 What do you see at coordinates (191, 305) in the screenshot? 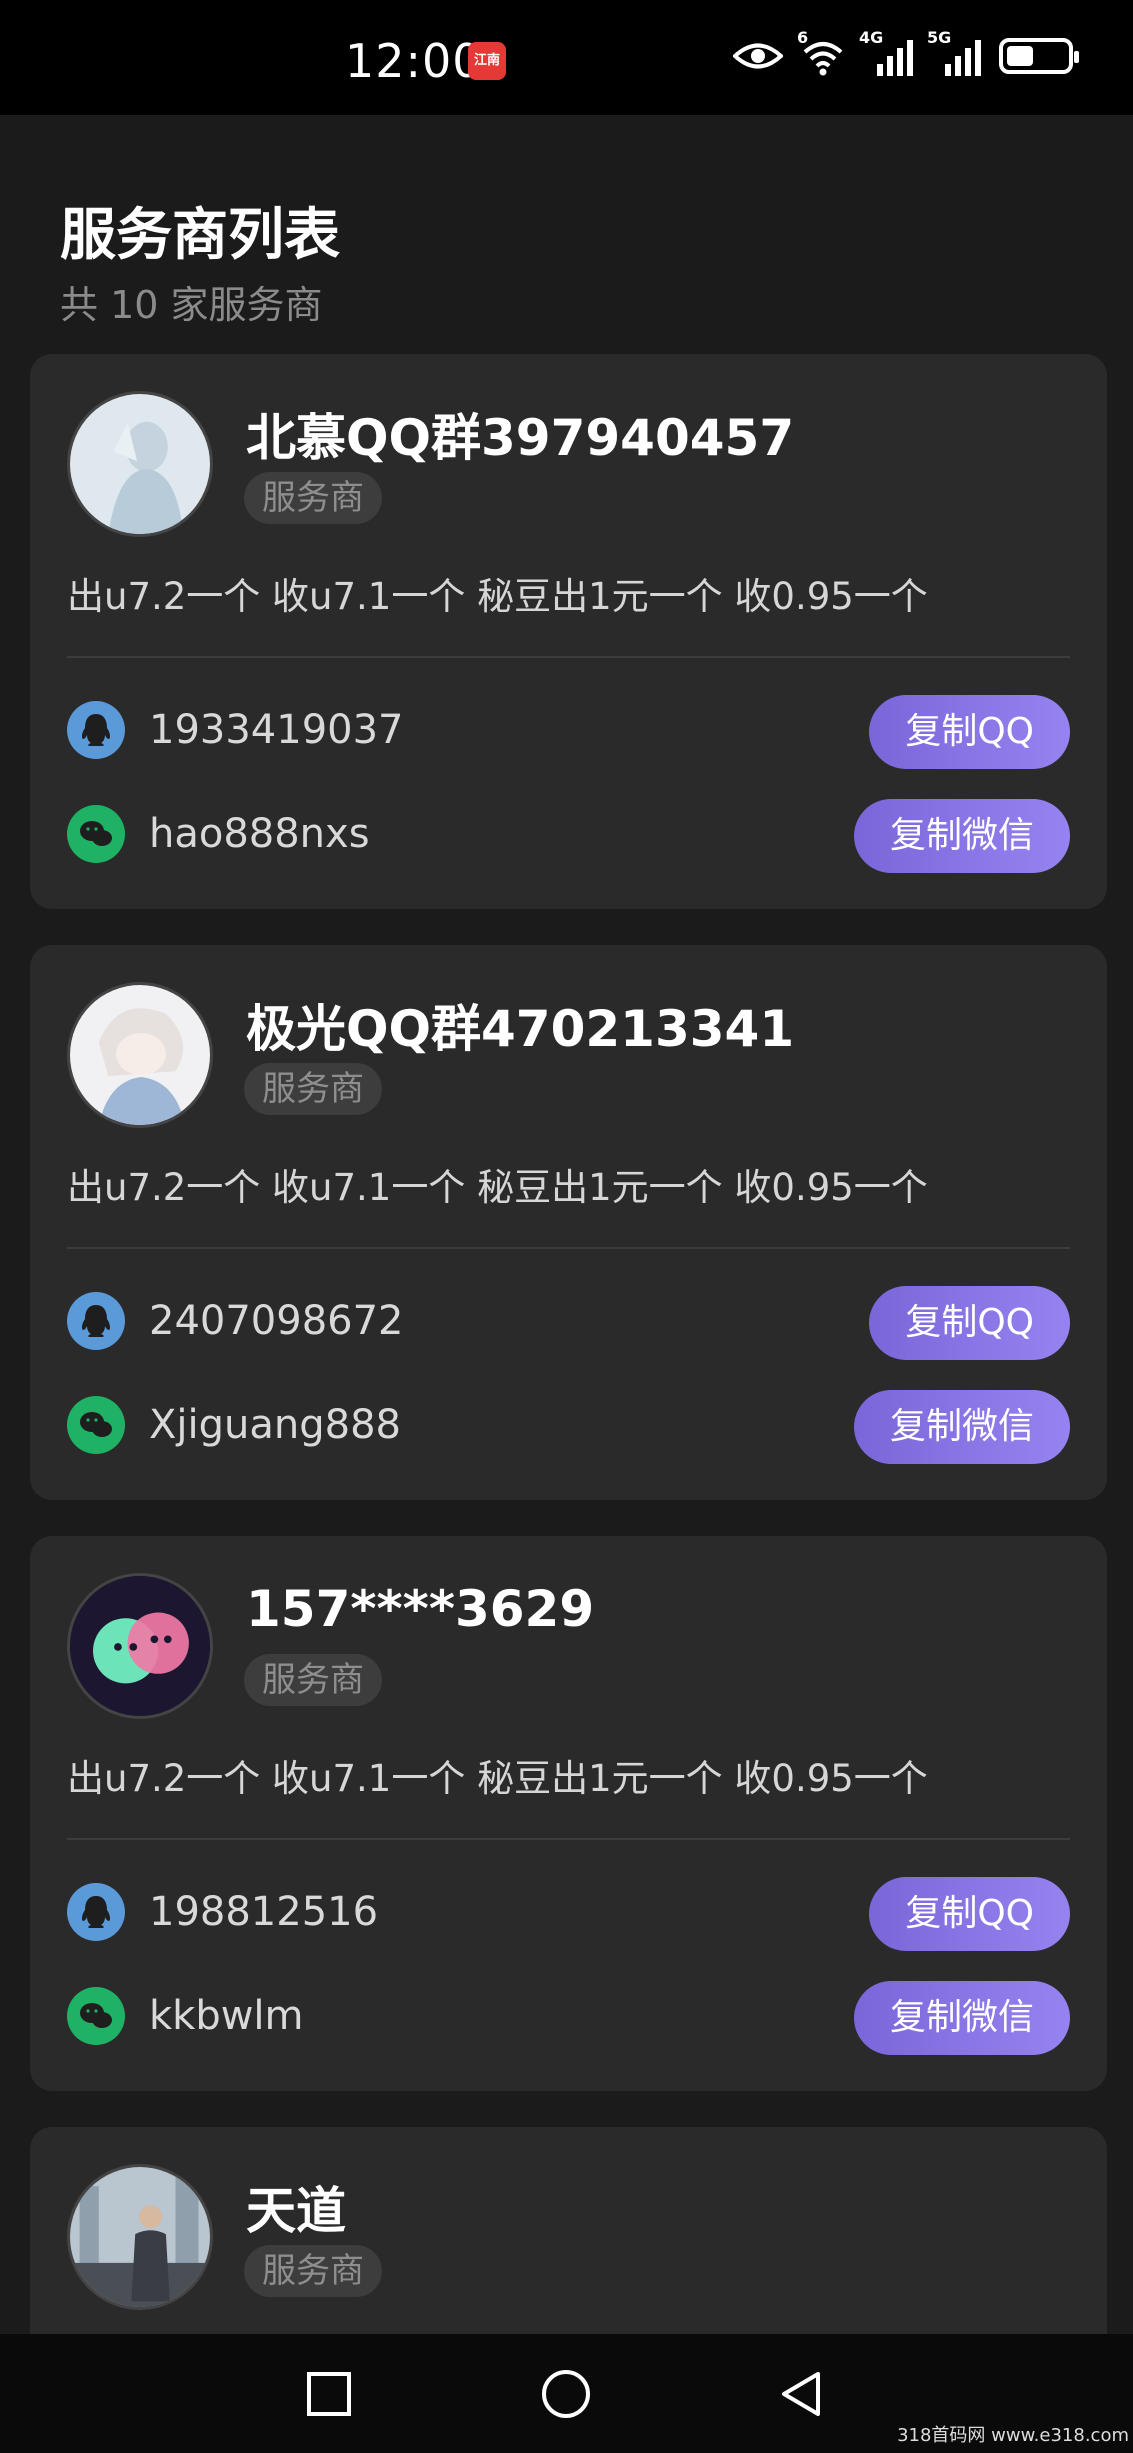
I see `page-subtitle: 共 10 家服务商` at bounding box center [191, 305].